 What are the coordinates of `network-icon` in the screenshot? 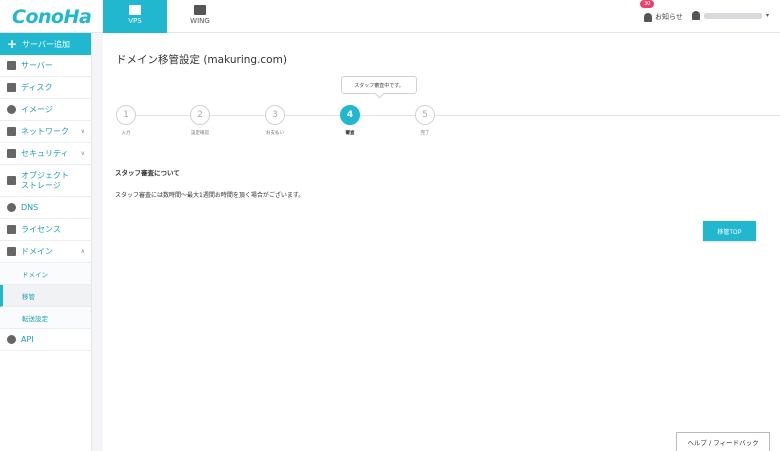 It's located at (11, 131).